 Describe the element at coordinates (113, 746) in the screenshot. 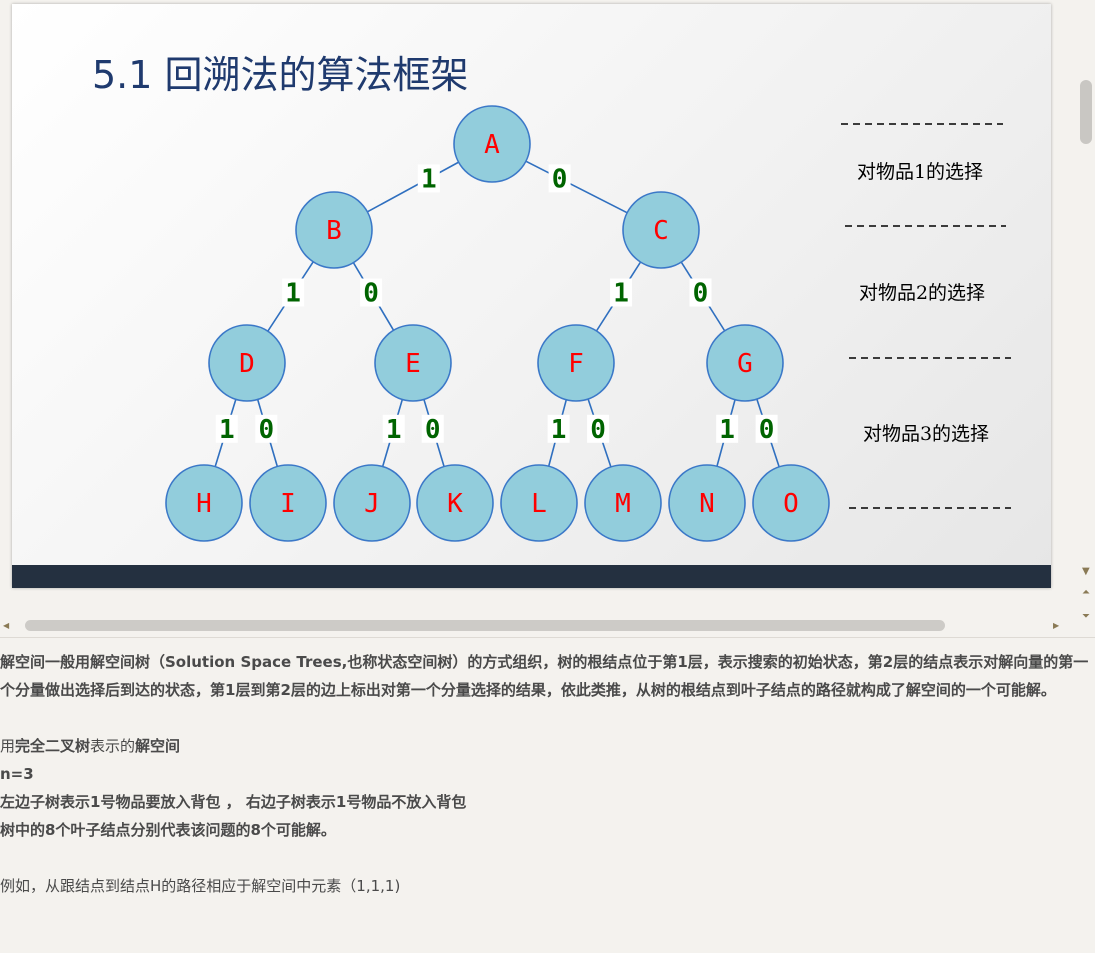

I see `text-span: 表示的` at that location.